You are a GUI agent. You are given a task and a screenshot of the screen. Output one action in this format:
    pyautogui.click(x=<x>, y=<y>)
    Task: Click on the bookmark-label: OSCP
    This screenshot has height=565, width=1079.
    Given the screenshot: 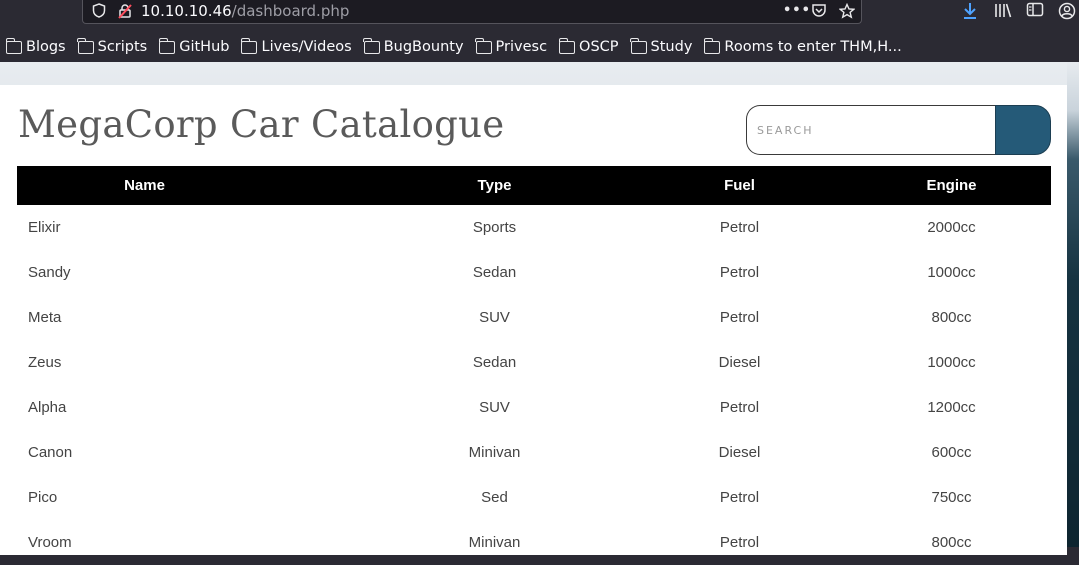 What is the action you would take?
    pyautogui.click(x=599, y=47)
    